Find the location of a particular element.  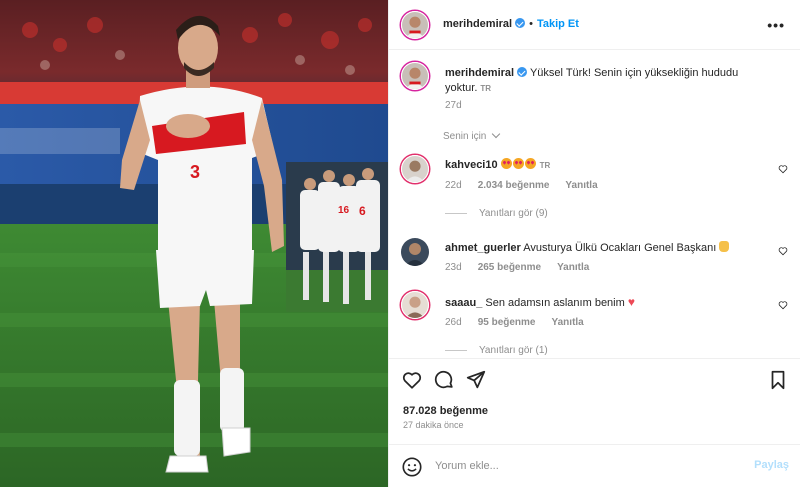

caption-avatar is located at coordinates (415, 76).